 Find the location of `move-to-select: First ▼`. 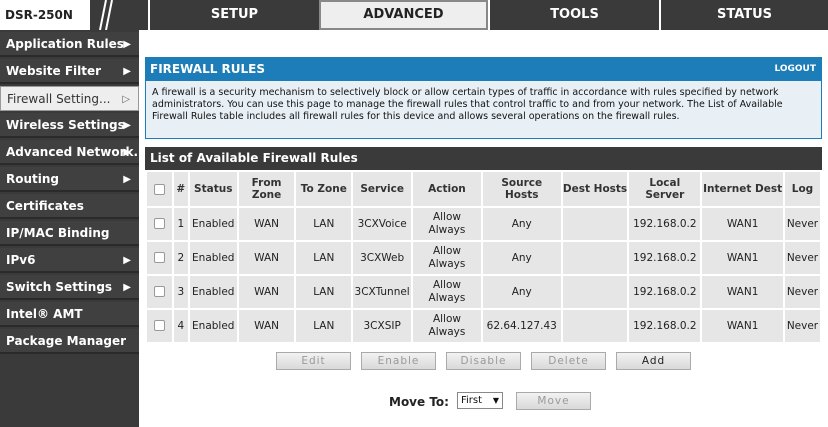

move-to-select: First ▼ is located at coordinates (480, 400).